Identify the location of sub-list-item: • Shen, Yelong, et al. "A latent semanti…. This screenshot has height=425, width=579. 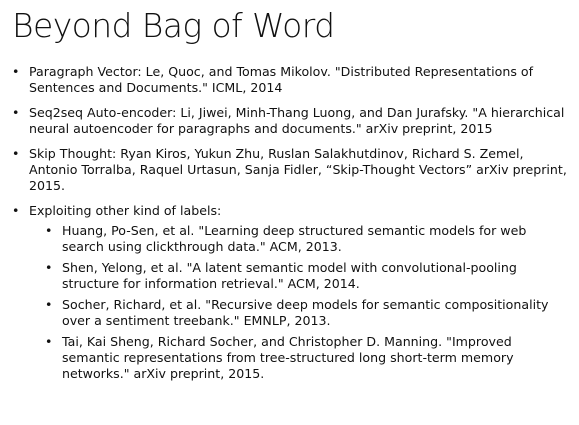
(308, 276).